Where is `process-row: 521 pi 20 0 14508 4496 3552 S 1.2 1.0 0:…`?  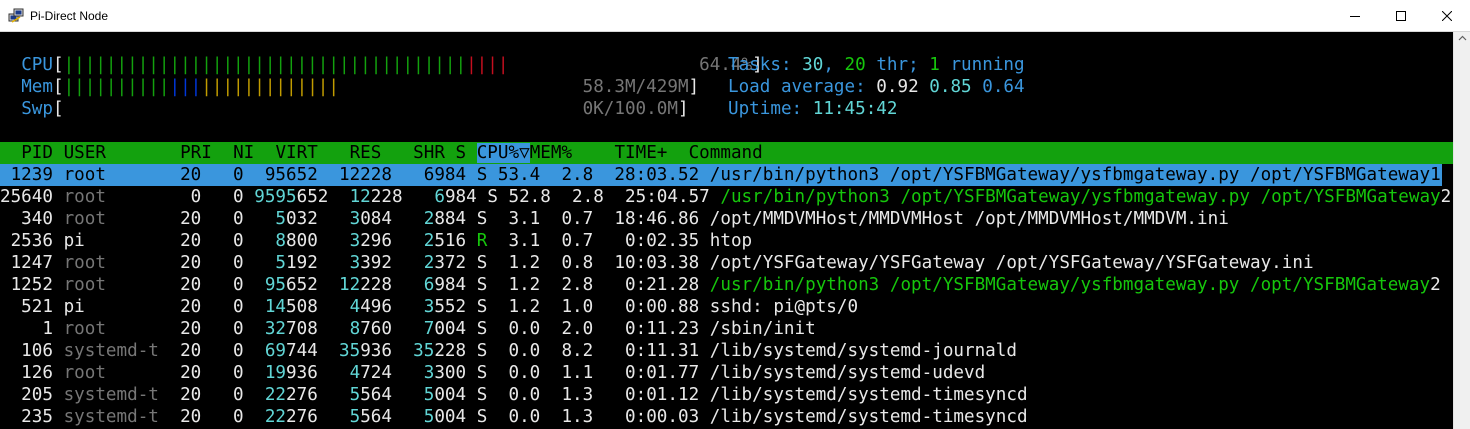 process-row: 521 pi 20 0 14508 4496 3552 S 1.2 1.0 0:… is located at coordinates (429, 307).